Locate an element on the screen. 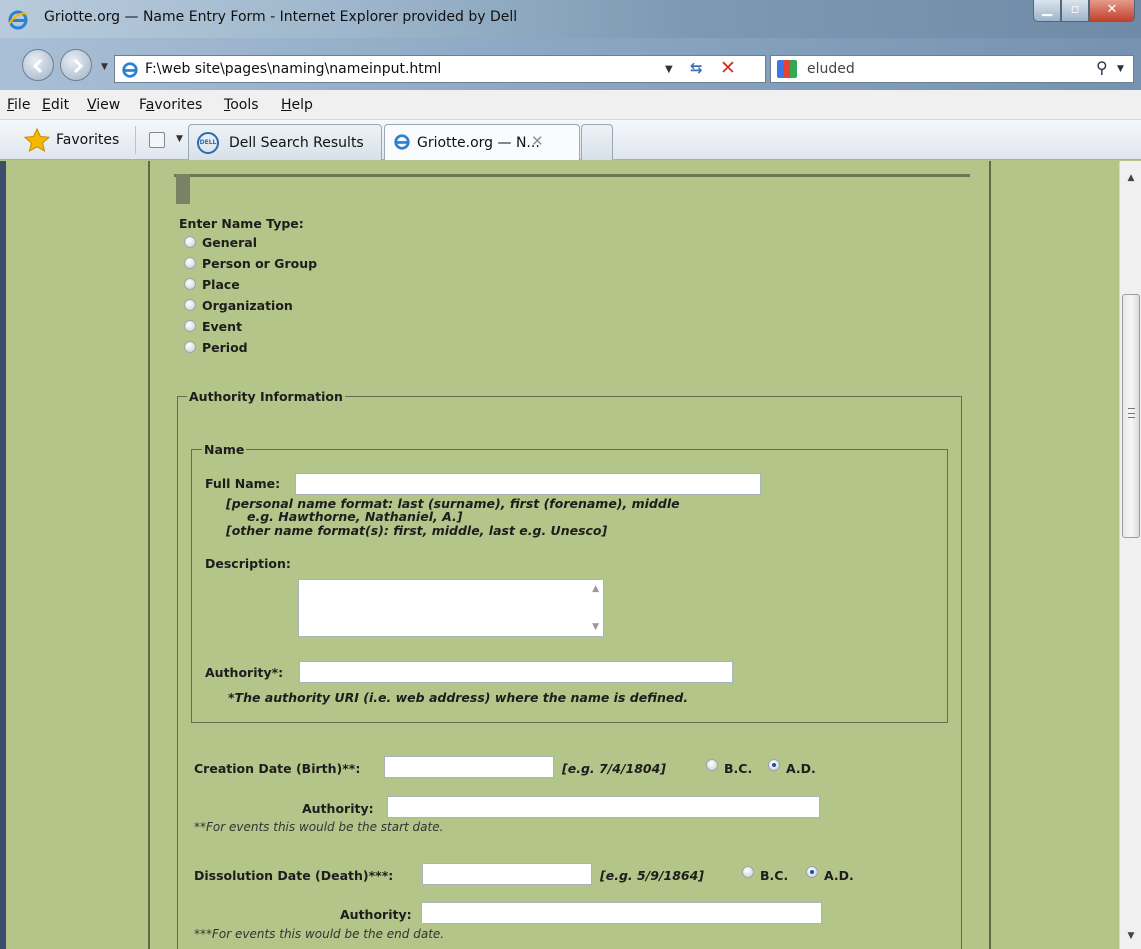  scroll-down-arrow-icon: ▼ is located at coordinates (1130, 936).